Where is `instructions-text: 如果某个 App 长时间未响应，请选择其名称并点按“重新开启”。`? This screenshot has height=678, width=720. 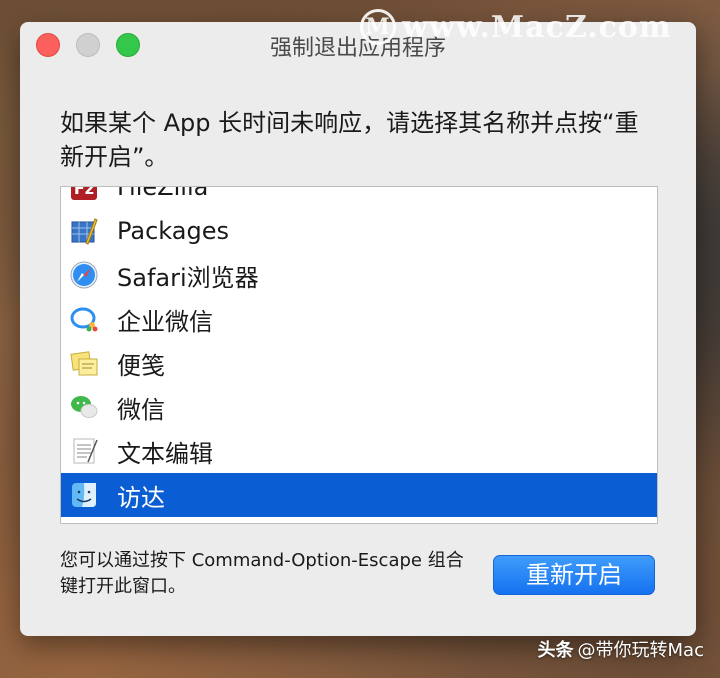
instructions-text: 如果某个 App 长时间未响应，请选择其名称并点按“重新开启”。 is located at coordinates (349, 140).